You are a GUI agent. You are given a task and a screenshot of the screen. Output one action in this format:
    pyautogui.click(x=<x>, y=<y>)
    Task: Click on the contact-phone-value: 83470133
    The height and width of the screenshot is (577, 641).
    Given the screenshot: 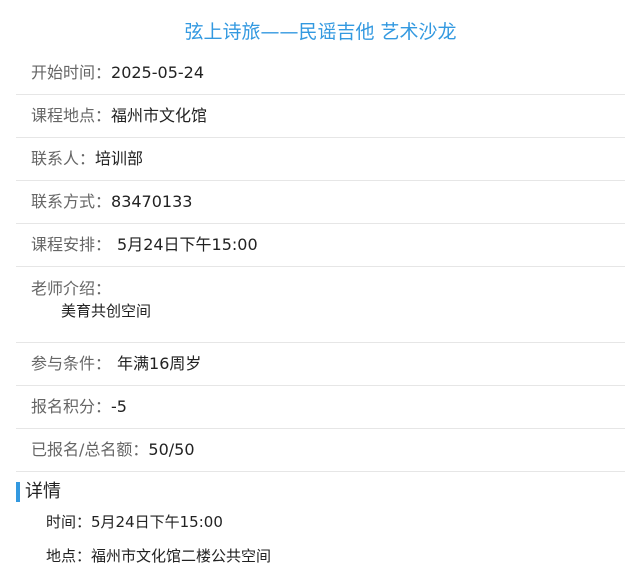 What is the action you would take?
    pyautogui.click(x=152, y=201)
    